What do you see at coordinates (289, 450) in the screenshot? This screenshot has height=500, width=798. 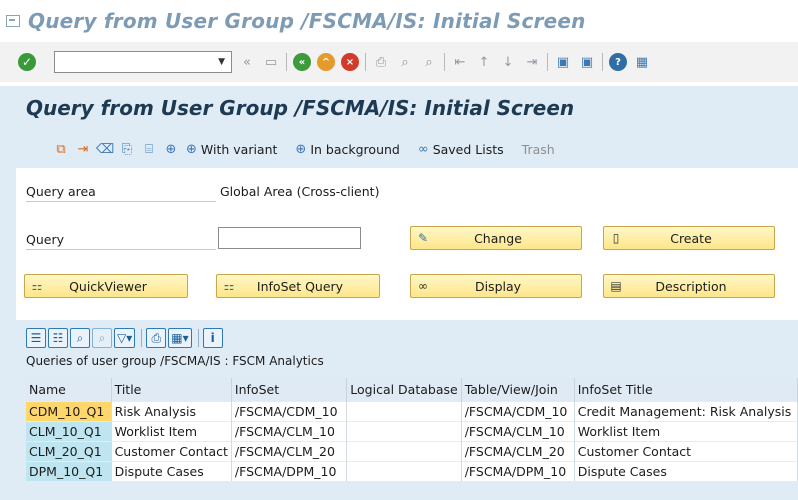 I see `cell-infoset: /FSCMA/CLM_20` at bounding box center [289, 450].